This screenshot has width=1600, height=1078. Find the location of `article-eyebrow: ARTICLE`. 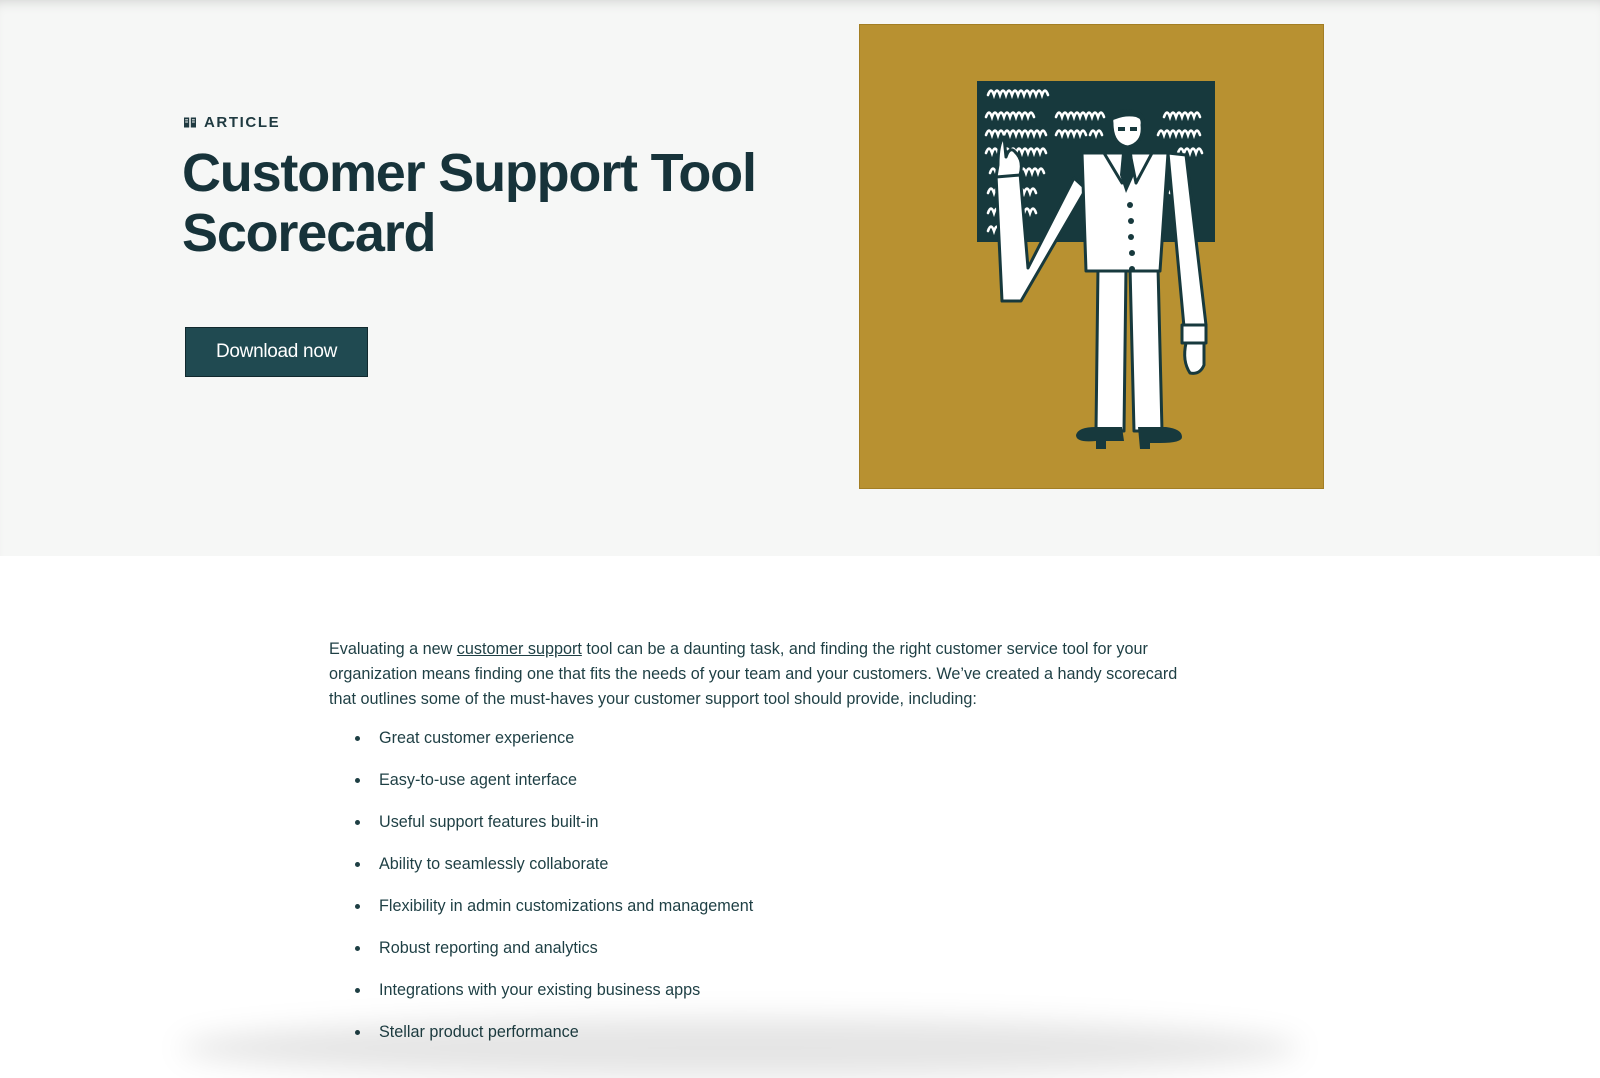

article-eyebrow: ARTICLE is located at coordinates (232, 122).